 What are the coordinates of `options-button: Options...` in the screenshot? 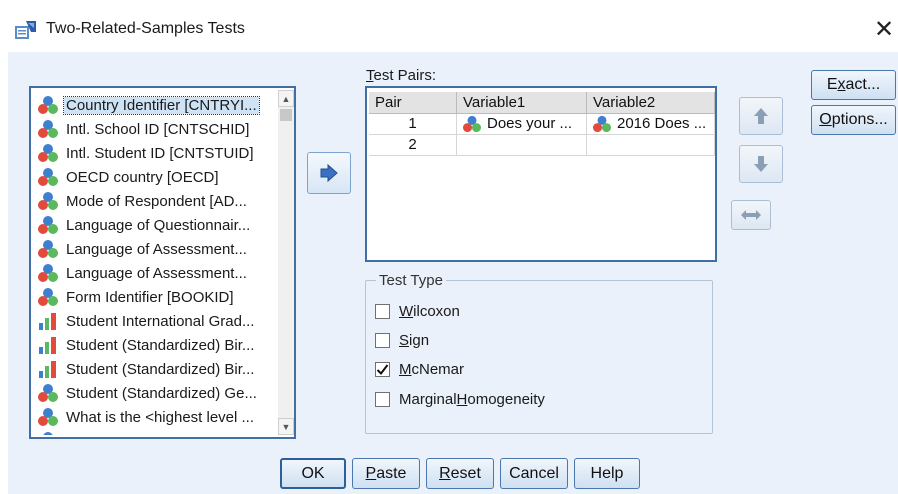 It's located at (853, 120).